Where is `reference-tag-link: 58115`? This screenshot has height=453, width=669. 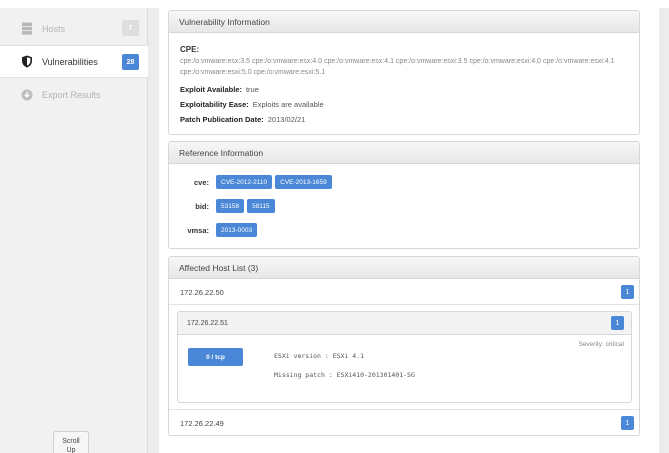 reference-tag-link: 58115 is located at coordinates (261, 206).